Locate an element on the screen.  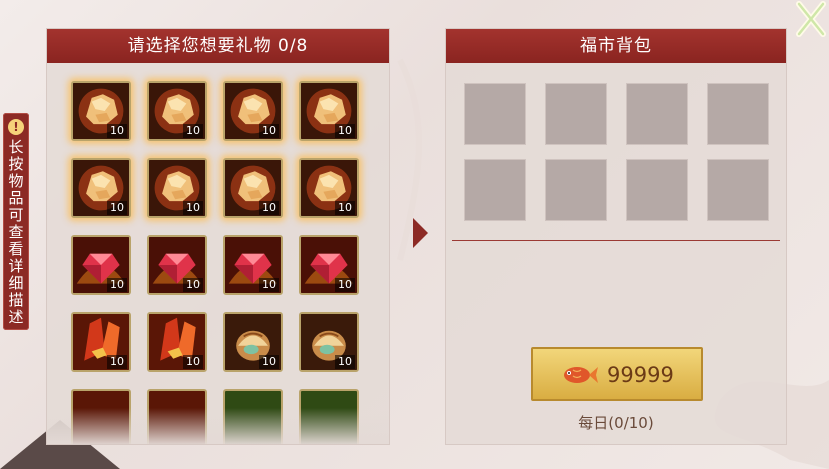
bag-panel-title: 福市背包 is located at coordinates (616, 46).